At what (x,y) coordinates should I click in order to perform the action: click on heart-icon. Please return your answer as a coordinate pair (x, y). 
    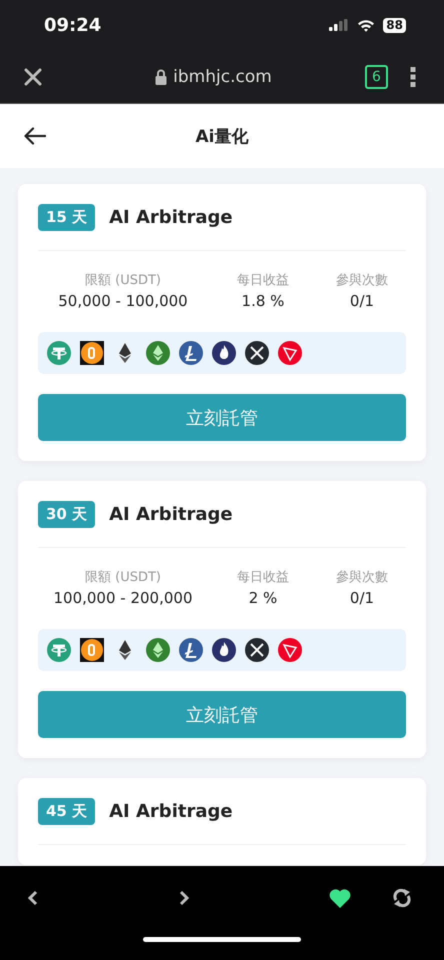
    Looking at the image, I should click on (340, 898).